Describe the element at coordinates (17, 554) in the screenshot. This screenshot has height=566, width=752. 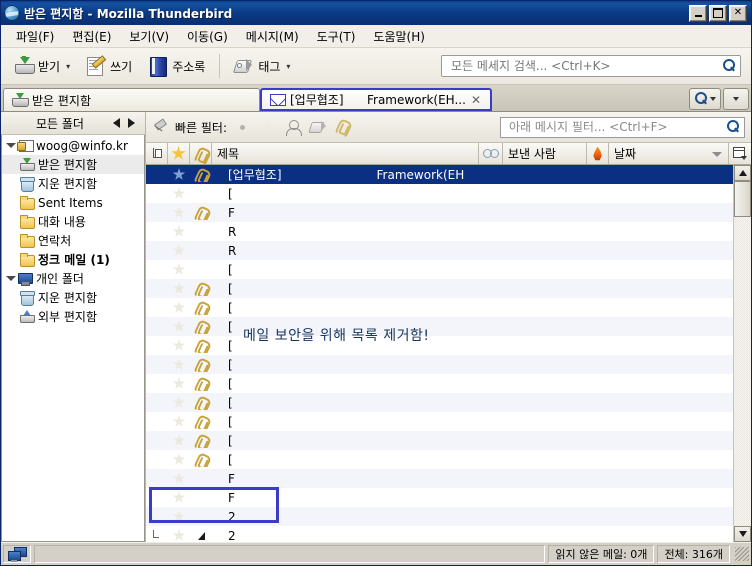
I see `network-status-cell` at that location.